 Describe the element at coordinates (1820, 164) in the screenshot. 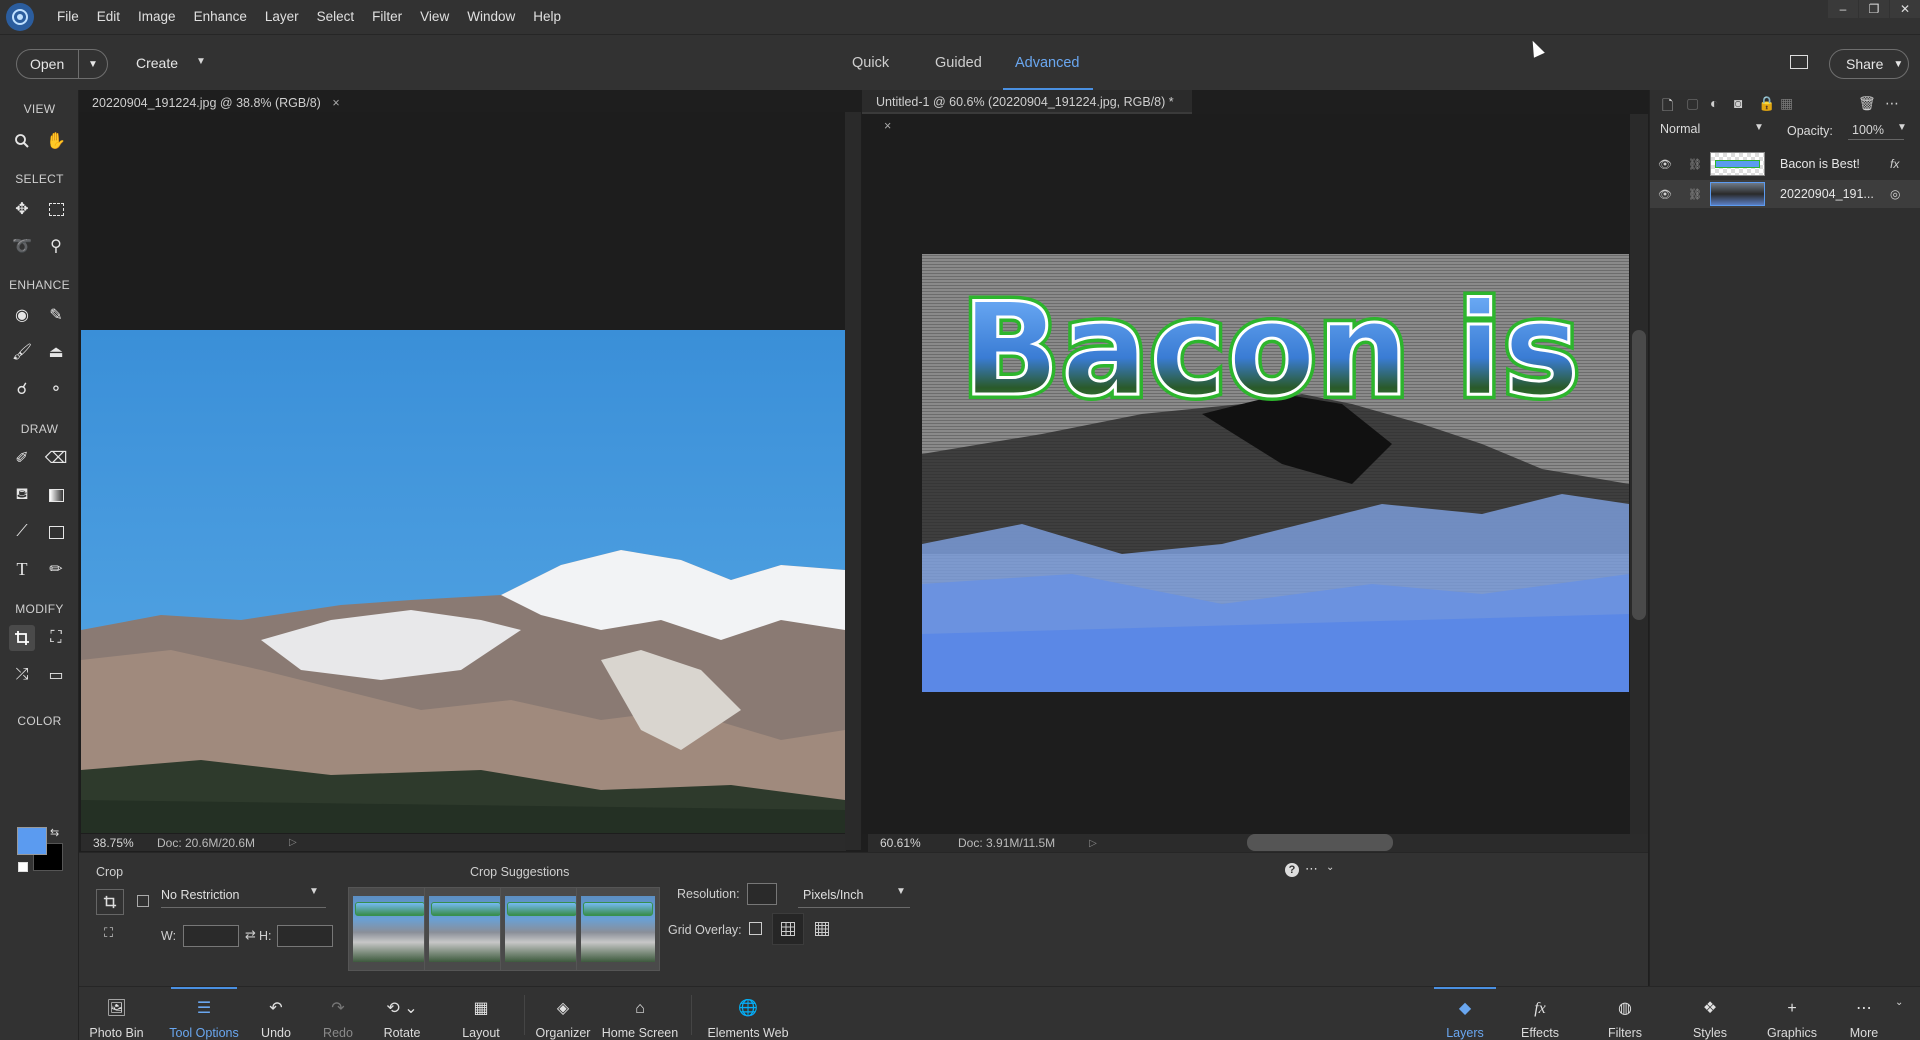

I see `layer-name: Bacon is Best!` at that location.